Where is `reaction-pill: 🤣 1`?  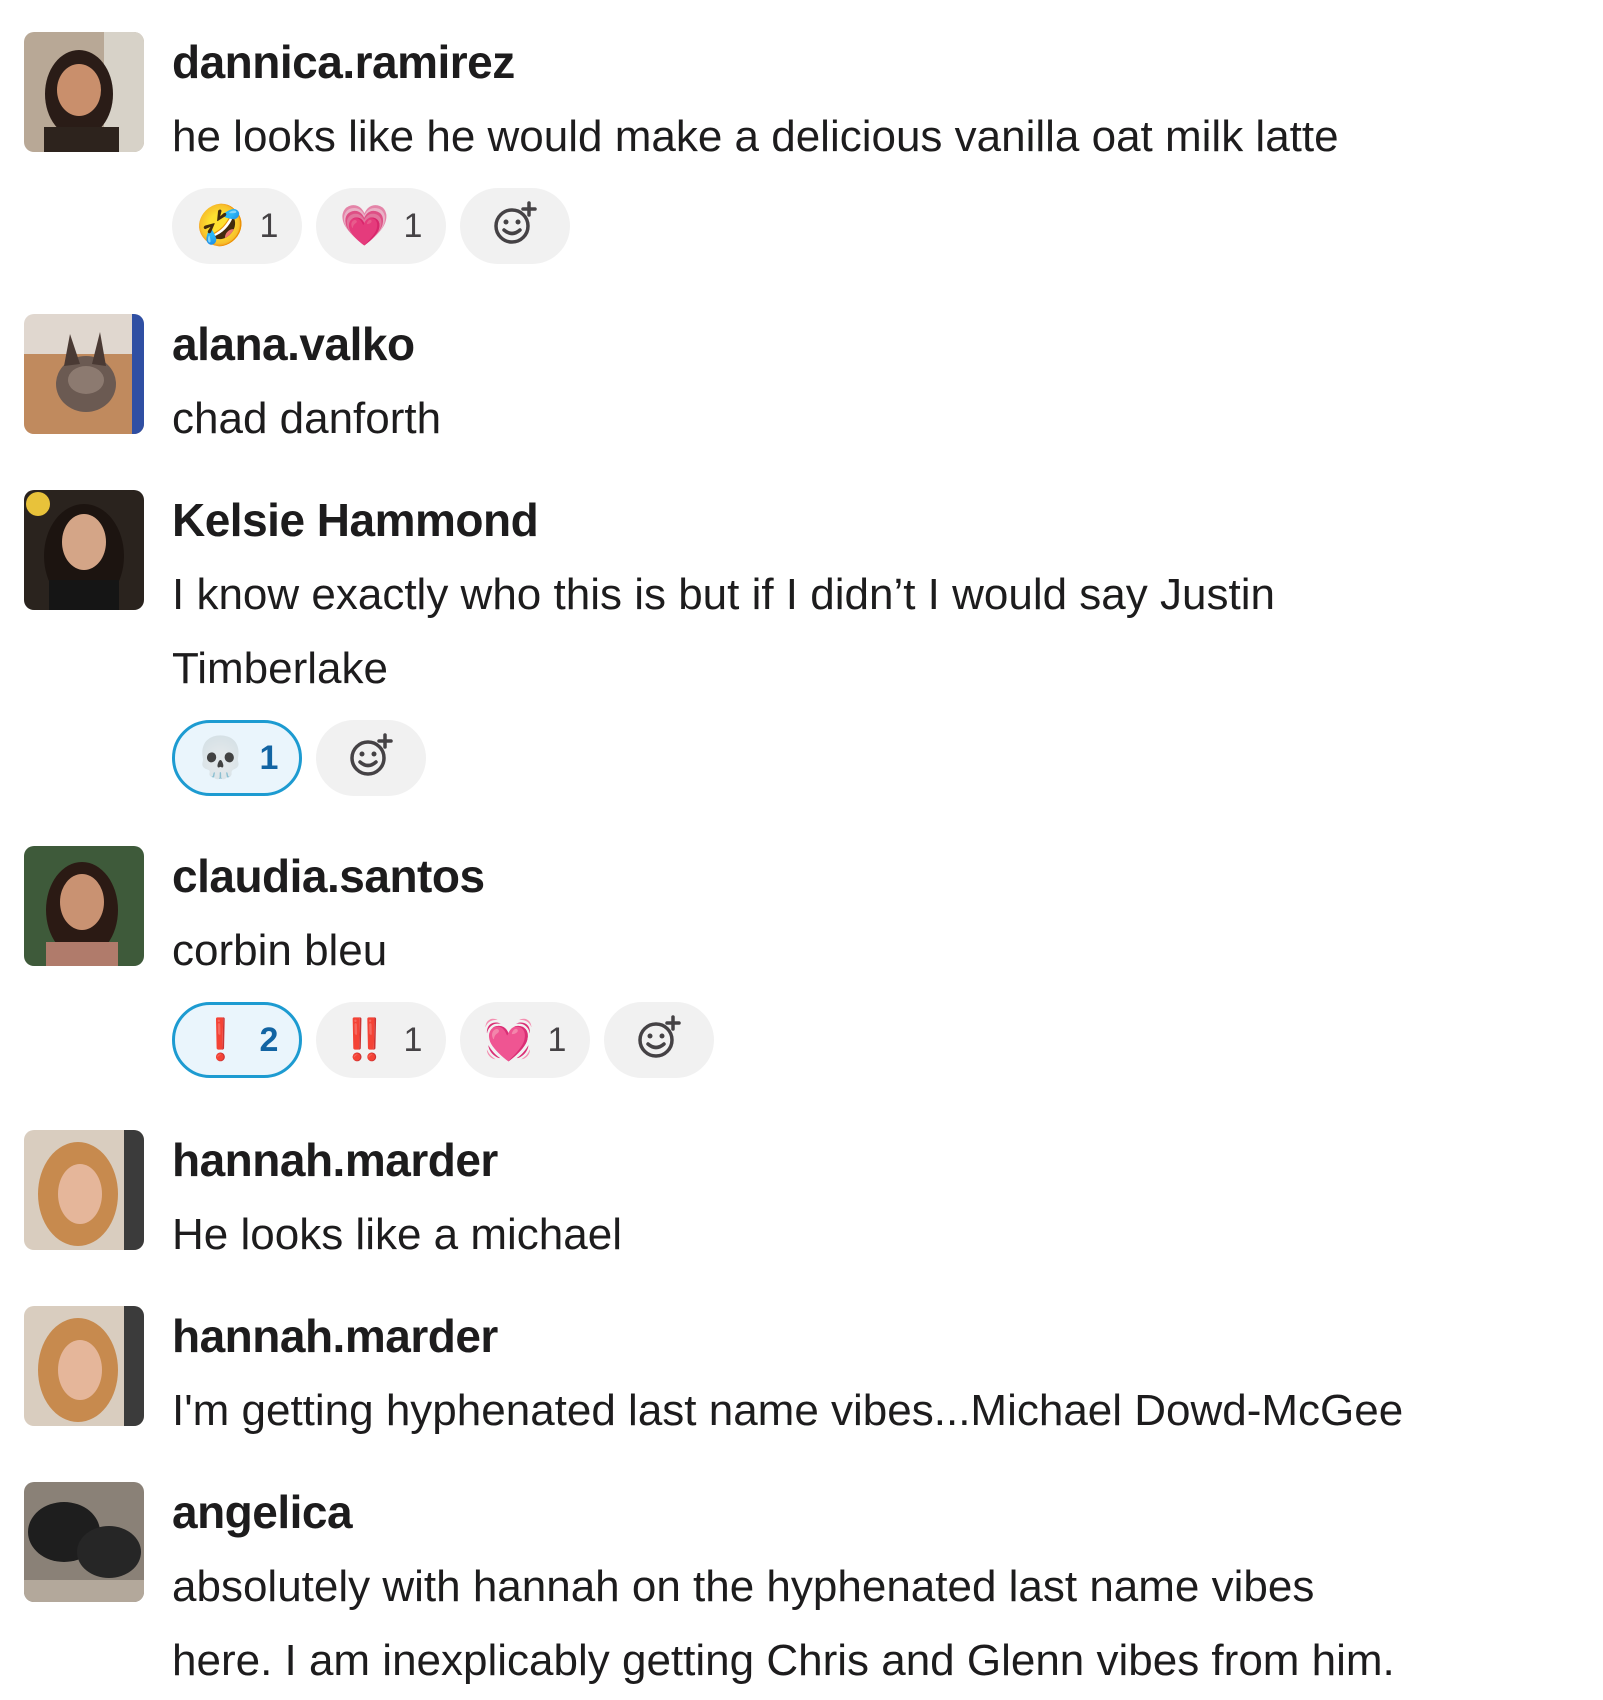
reaction-pill: 🤣 1 is located at coordinates (237, 226).